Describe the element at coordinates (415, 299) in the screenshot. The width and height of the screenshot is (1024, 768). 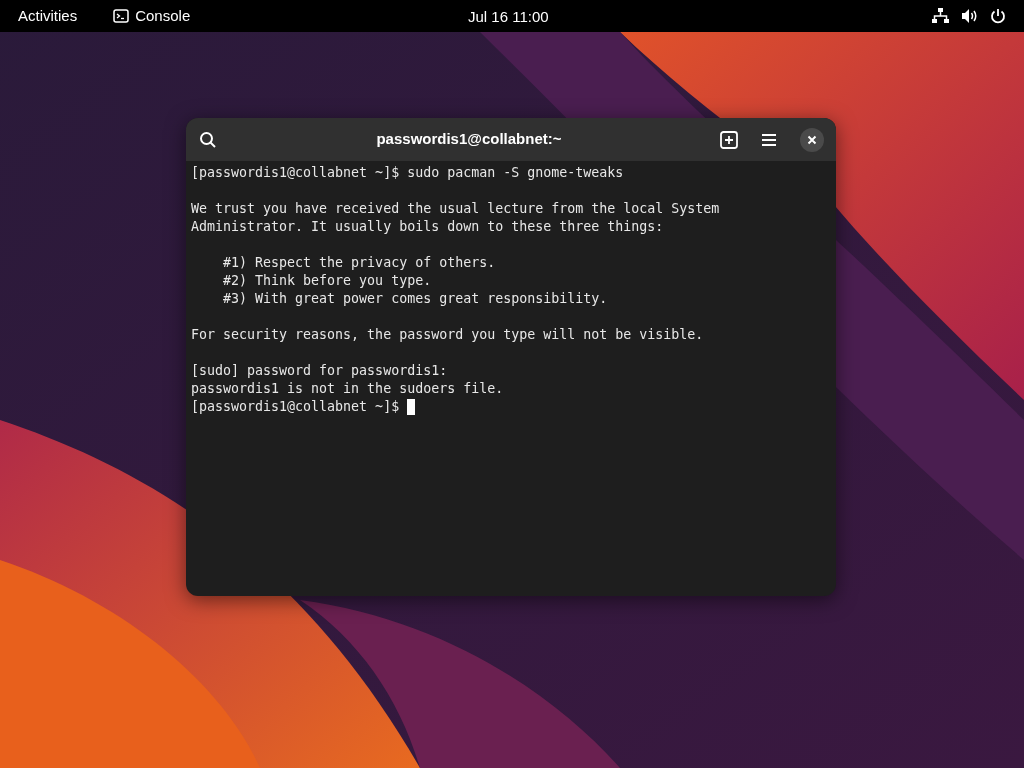
I see `terminal-line: #3) With great power comes great responsibility.` at that location.